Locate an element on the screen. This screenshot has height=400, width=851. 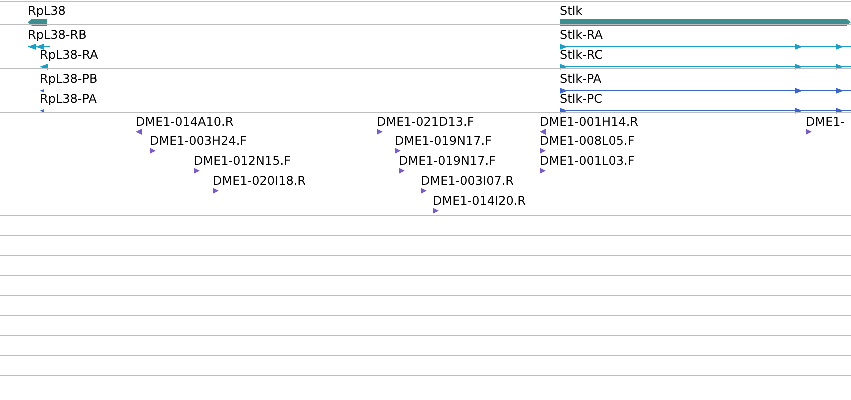
feature-label: DME1-014I20.R is located at coordinates (479, 201).